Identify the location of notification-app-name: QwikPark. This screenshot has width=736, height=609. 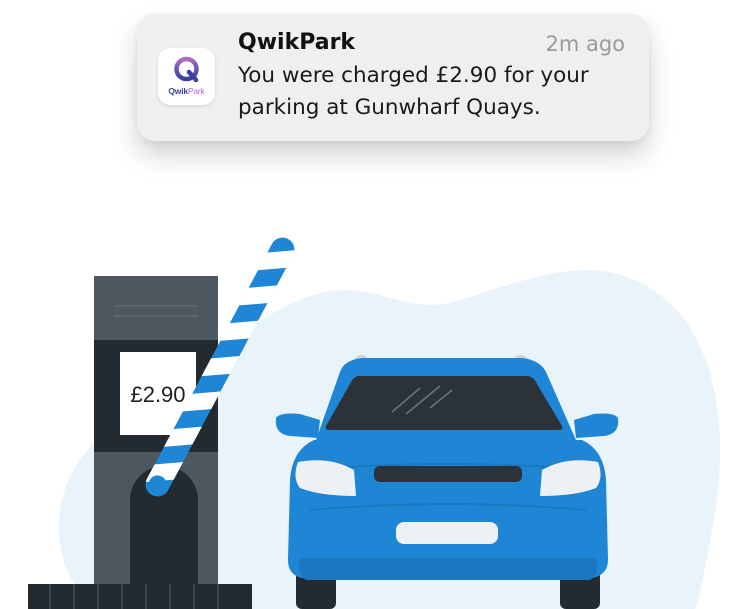
(297, 42).